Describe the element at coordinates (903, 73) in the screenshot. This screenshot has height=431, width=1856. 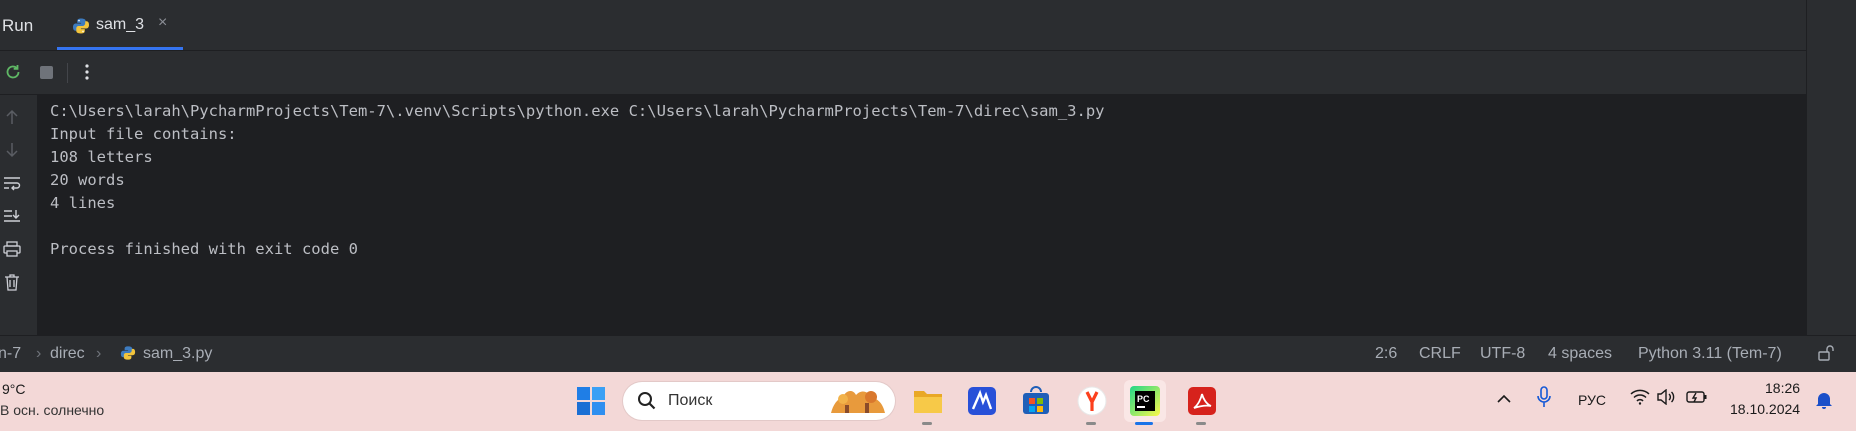
I see `run-toolbar` at that location.